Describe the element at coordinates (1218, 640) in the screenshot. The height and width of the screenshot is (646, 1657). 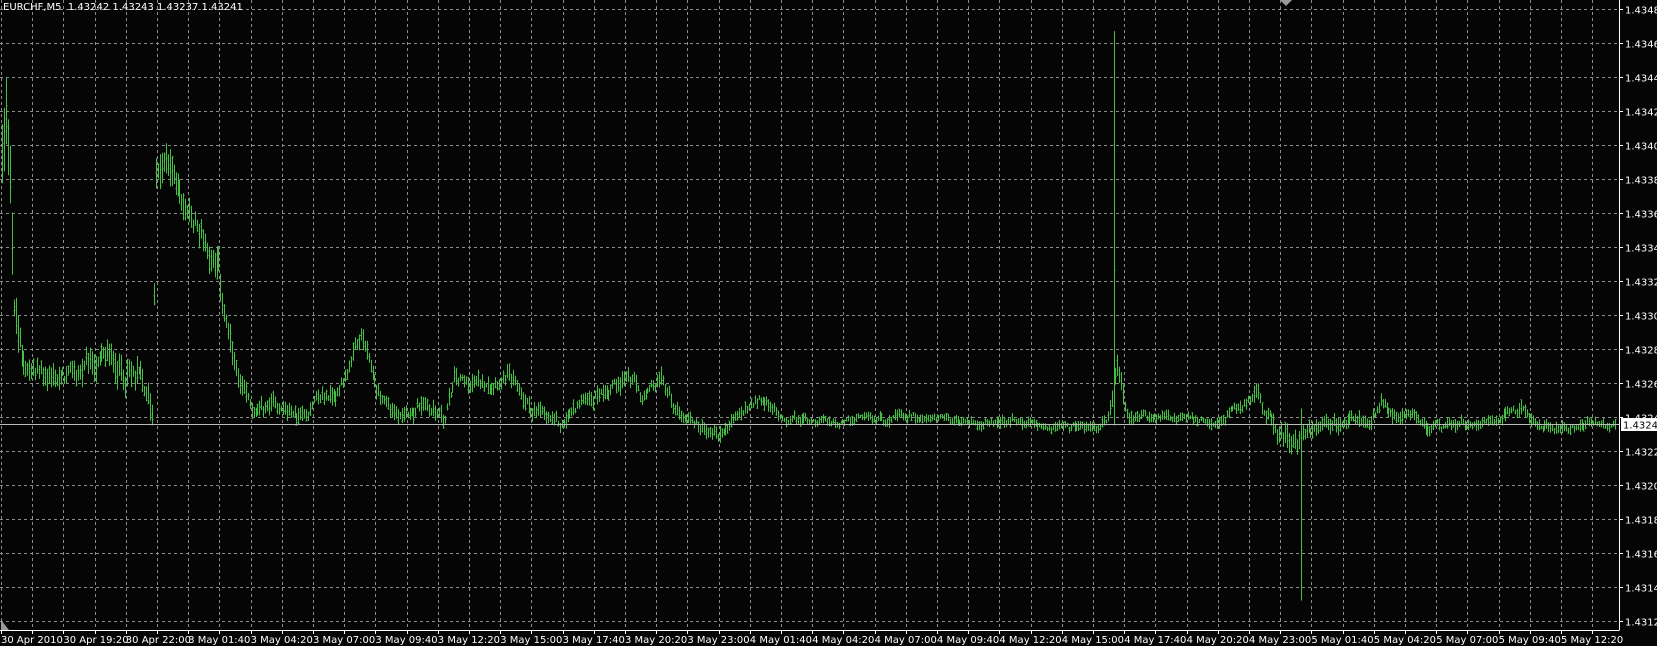
I see `time-tick-label: 4 May 20:20` at that location.